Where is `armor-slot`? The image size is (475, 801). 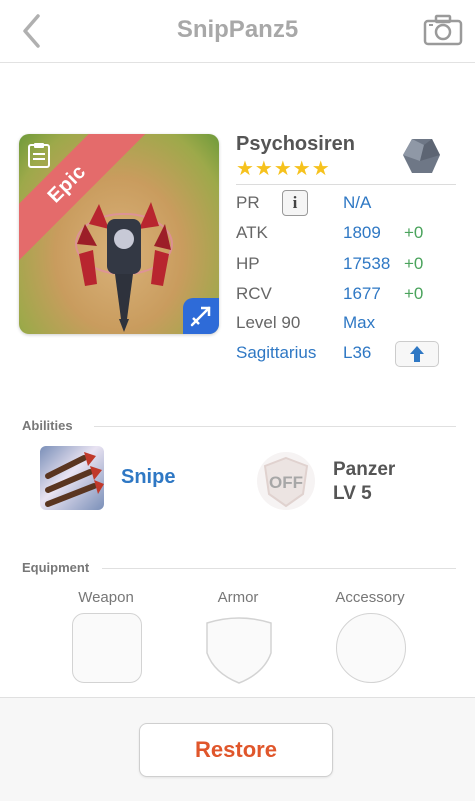 armor-slot is located at coordinates (239, 649).